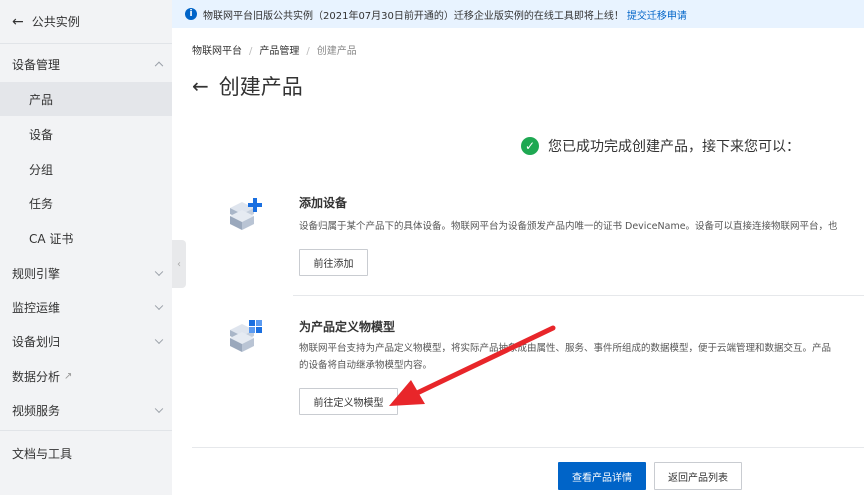 The height and width of the screenshot is (495, 864). I want to click on info-icon: i, so click(191, 14).